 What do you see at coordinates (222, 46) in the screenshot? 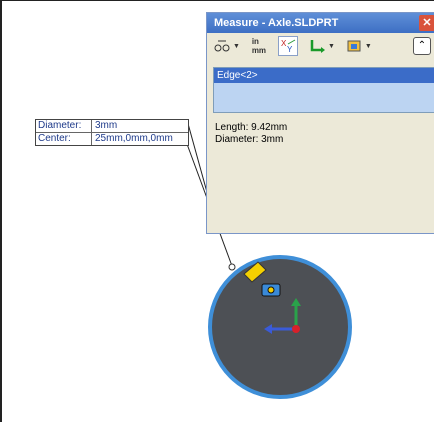
I see `arc-circle-options-icon` at bounding box center [222, 46].